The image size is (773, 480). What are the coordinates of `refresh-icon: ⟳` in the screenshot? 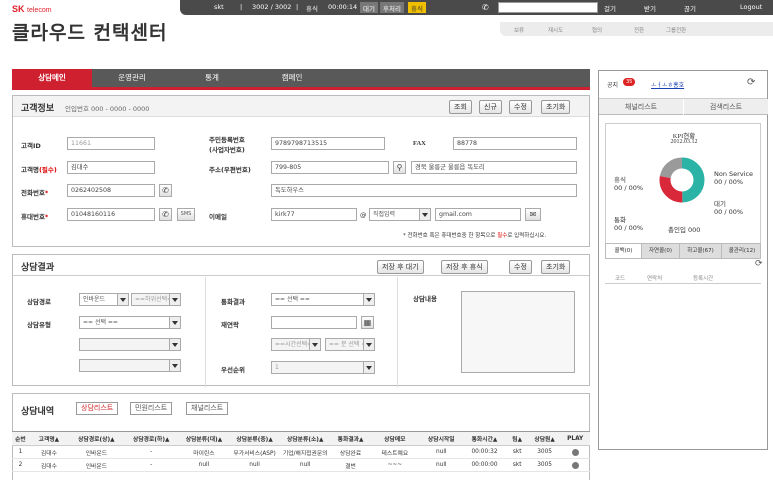 It's located at (751, 82).